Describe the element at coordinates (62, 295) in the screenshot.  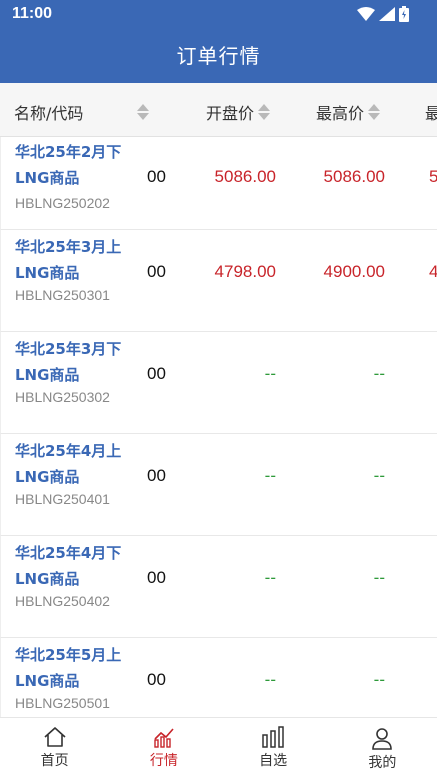
I see `product-code: HBLNG250301` at that location.